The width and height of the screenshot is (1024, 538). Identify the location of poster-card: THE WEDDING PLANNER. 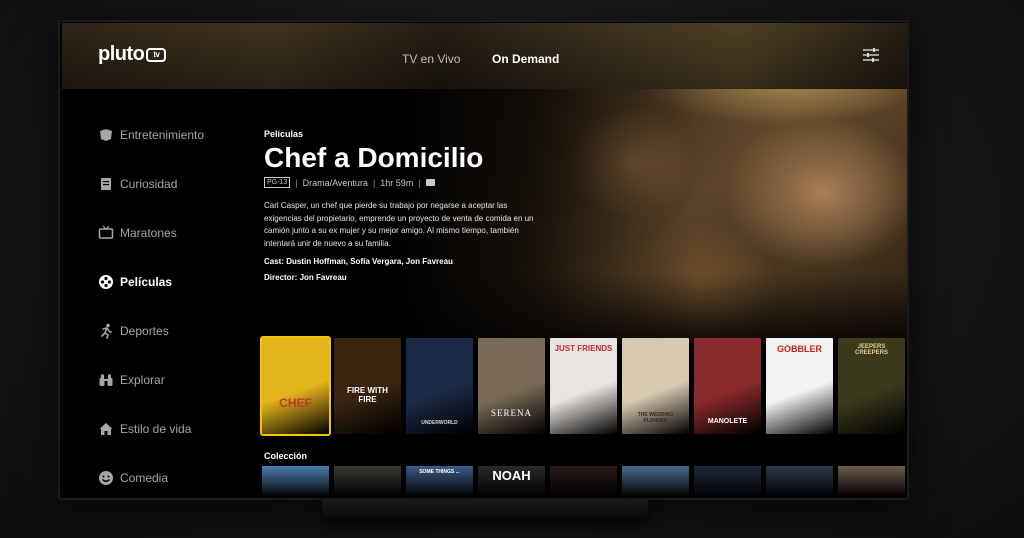
(655, 386).